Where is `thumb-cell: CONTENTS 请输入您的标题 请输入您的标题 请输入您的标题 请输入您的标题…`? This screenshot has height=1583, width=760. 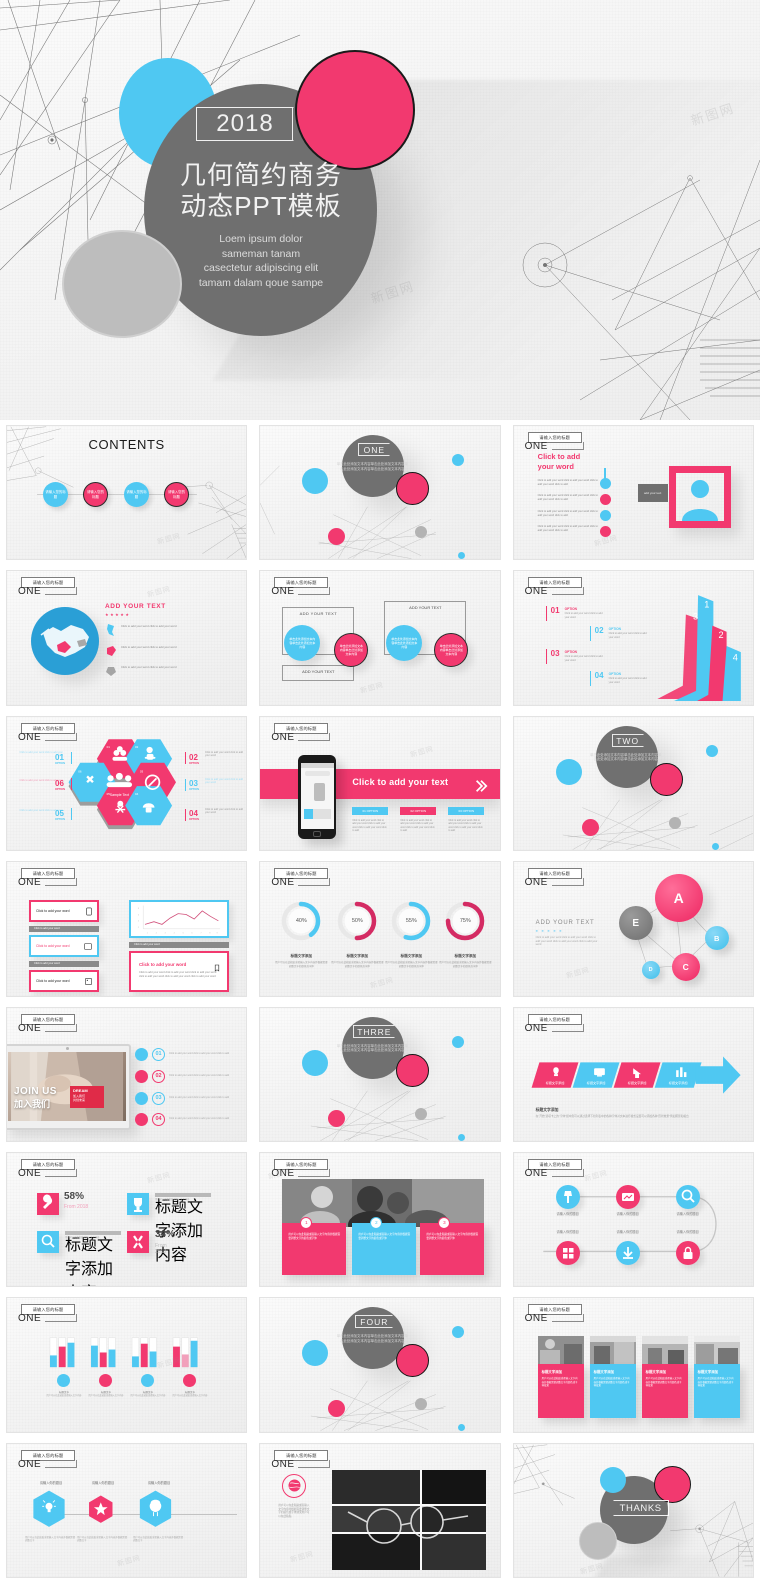
thumb-cell: CONTENTS 请输入您的标题 请输入您的标题 请输入您的标题 请输入您的标题… is located at coordinates (126, 492).